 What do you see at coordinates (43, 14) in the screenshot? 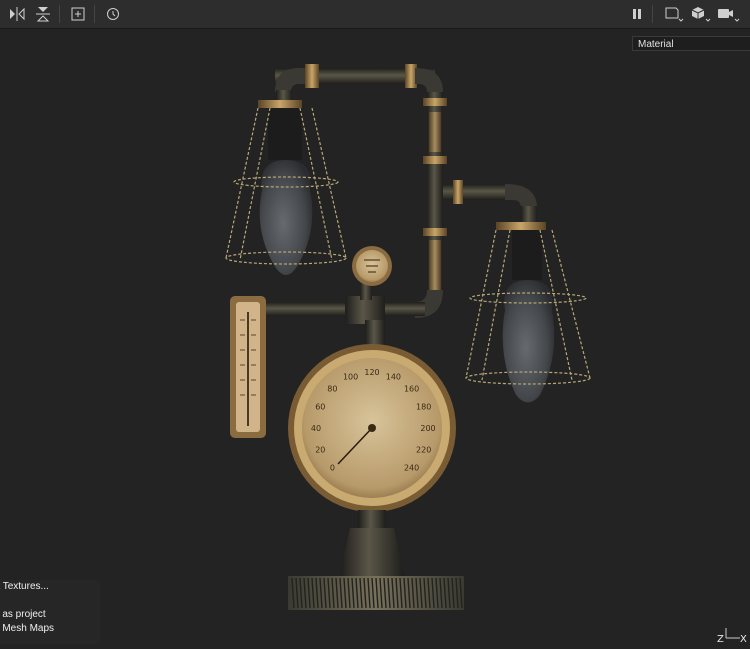
I see `mirror-y-icon` at bounding box center [43, 14].